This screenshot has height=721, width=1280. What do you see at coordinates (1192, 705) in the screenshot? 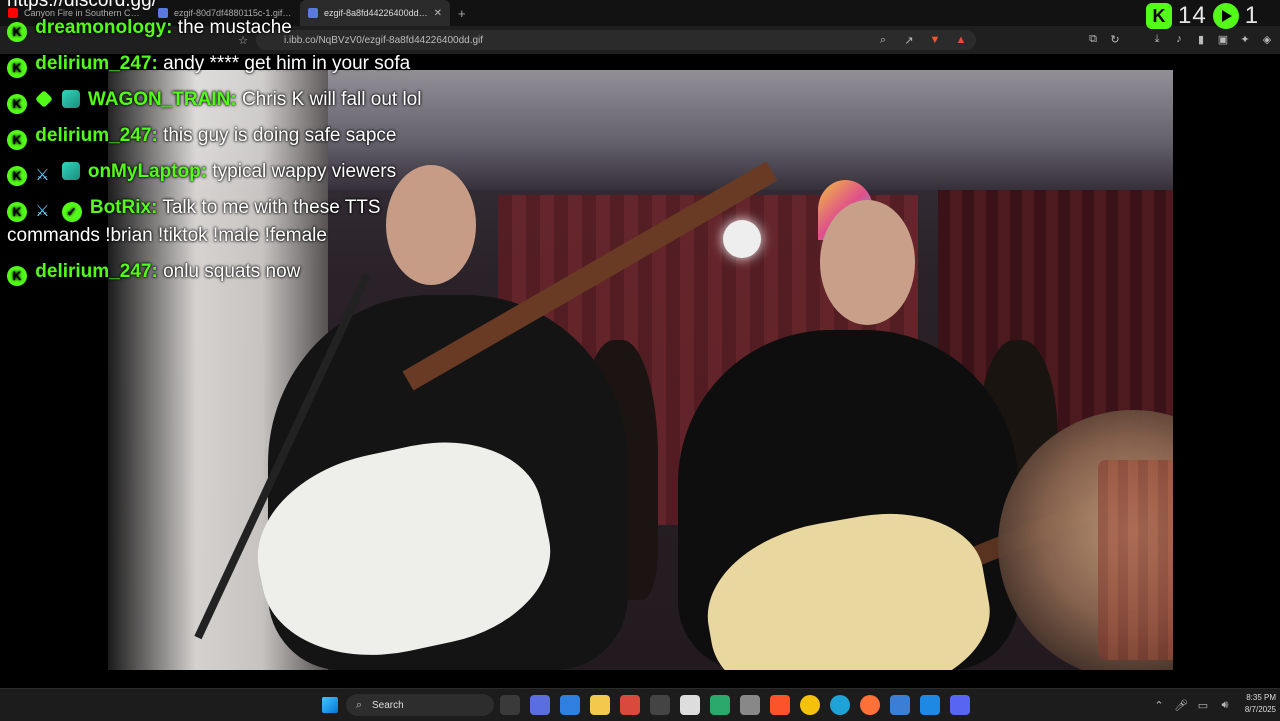
I see `system-tray: ⌃ 🎤︎ ▭ 🔊︎` at bounding box center [1192, 705].